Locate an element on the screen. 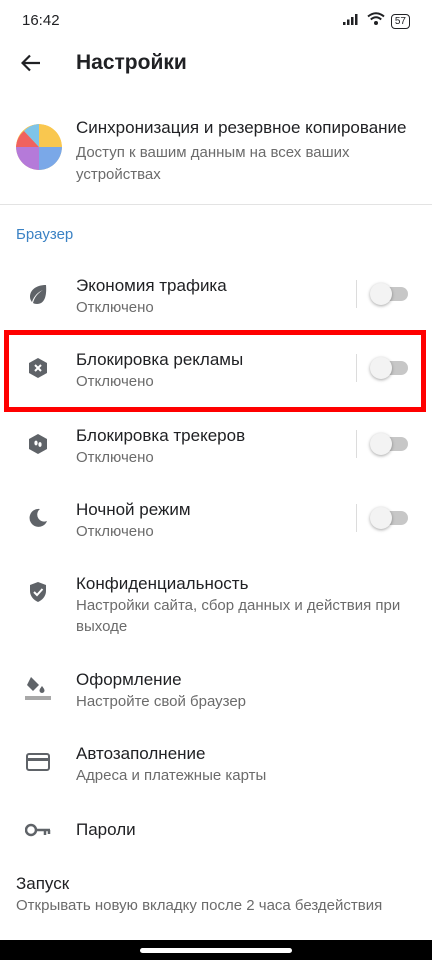 The height and width of the screenshot is (960, 432). traffic-saving-row: Экономия трафика Отключено is located at coordinates (216, 301).